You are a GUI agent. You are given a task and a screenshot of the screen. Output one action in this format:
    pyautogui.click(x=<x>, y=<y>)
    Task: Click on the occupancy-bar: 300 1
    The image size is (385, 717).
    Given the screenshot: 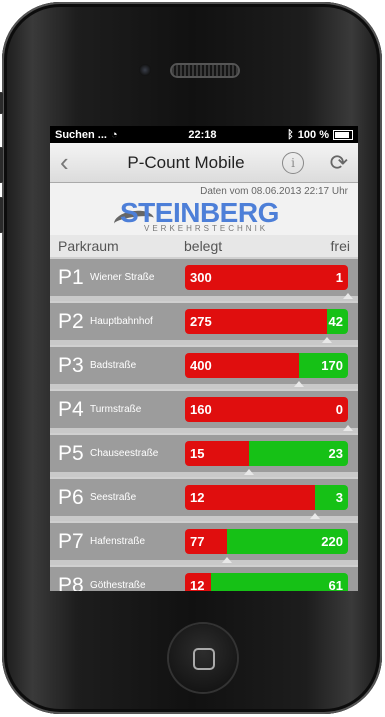 What is the action you would take?
    pyautogui.click(x=266, y=277)
    